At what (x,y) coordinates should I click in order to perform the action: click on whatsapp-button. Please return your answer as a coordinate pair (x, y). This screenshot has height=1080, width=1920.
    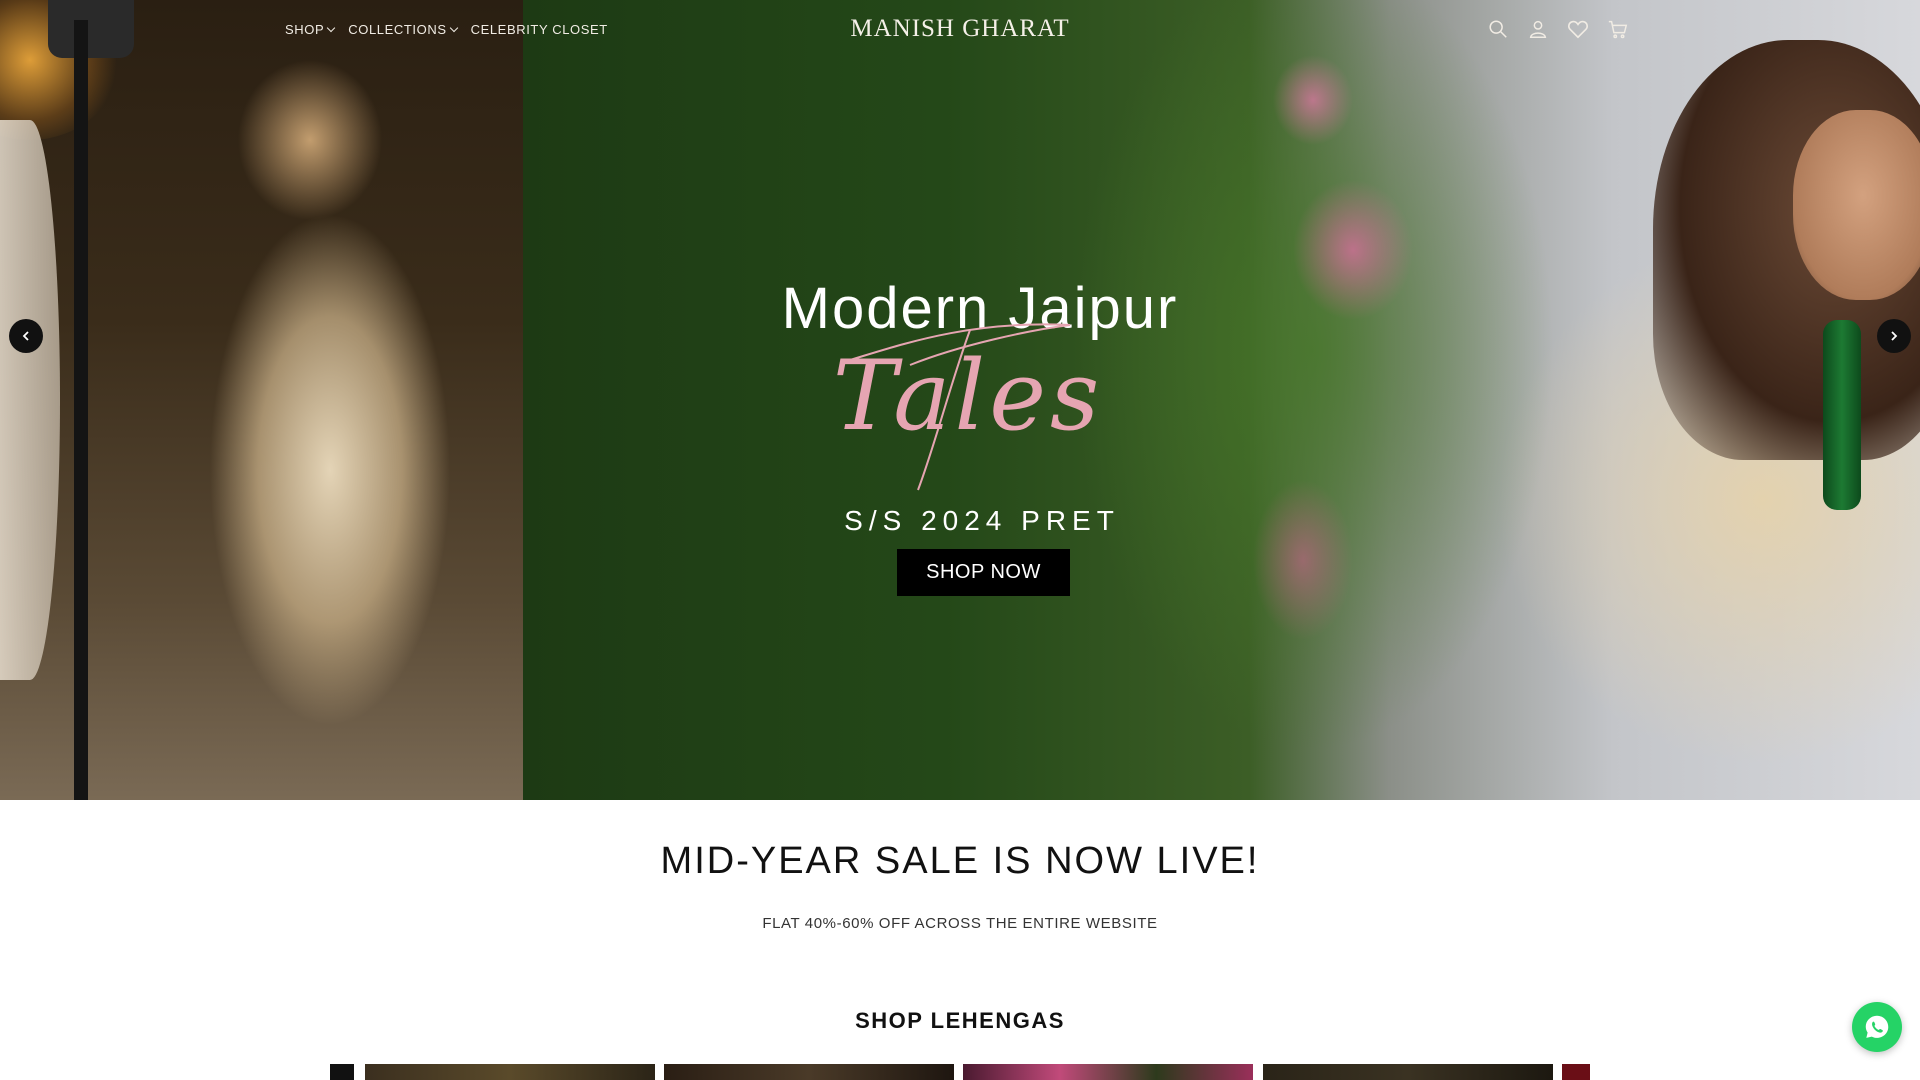
    Looking at the image, I should click on (1877, 1027).